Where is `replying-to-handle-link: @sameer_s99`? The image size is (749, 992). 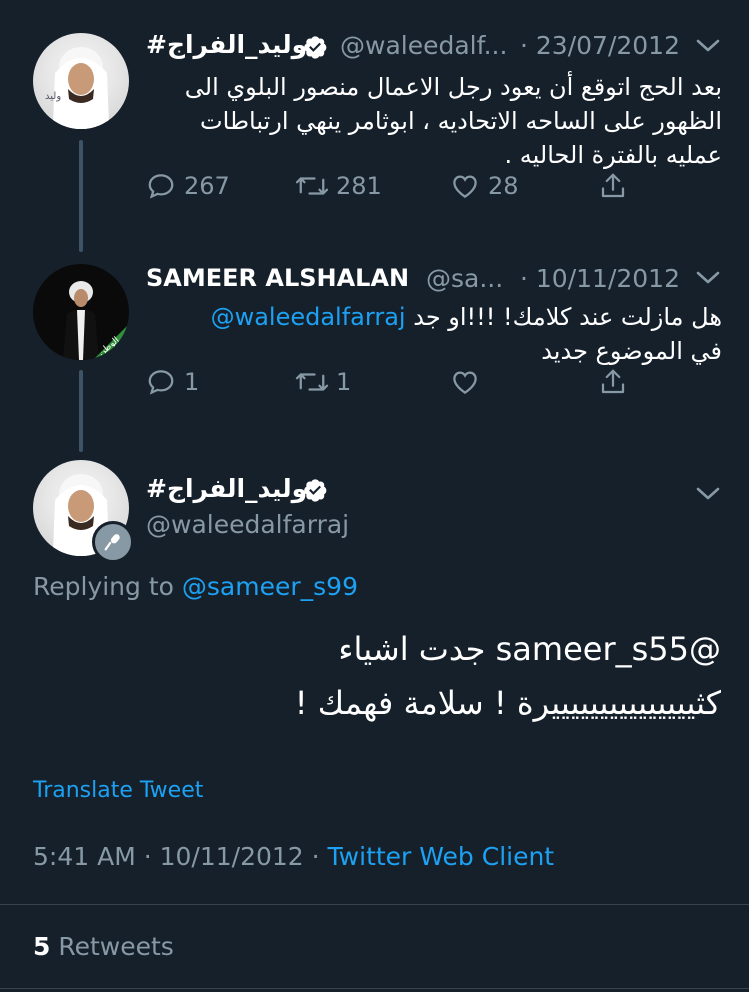 replying-to-handle-link: @sameer_s99 is located at coordinates (270, 586).